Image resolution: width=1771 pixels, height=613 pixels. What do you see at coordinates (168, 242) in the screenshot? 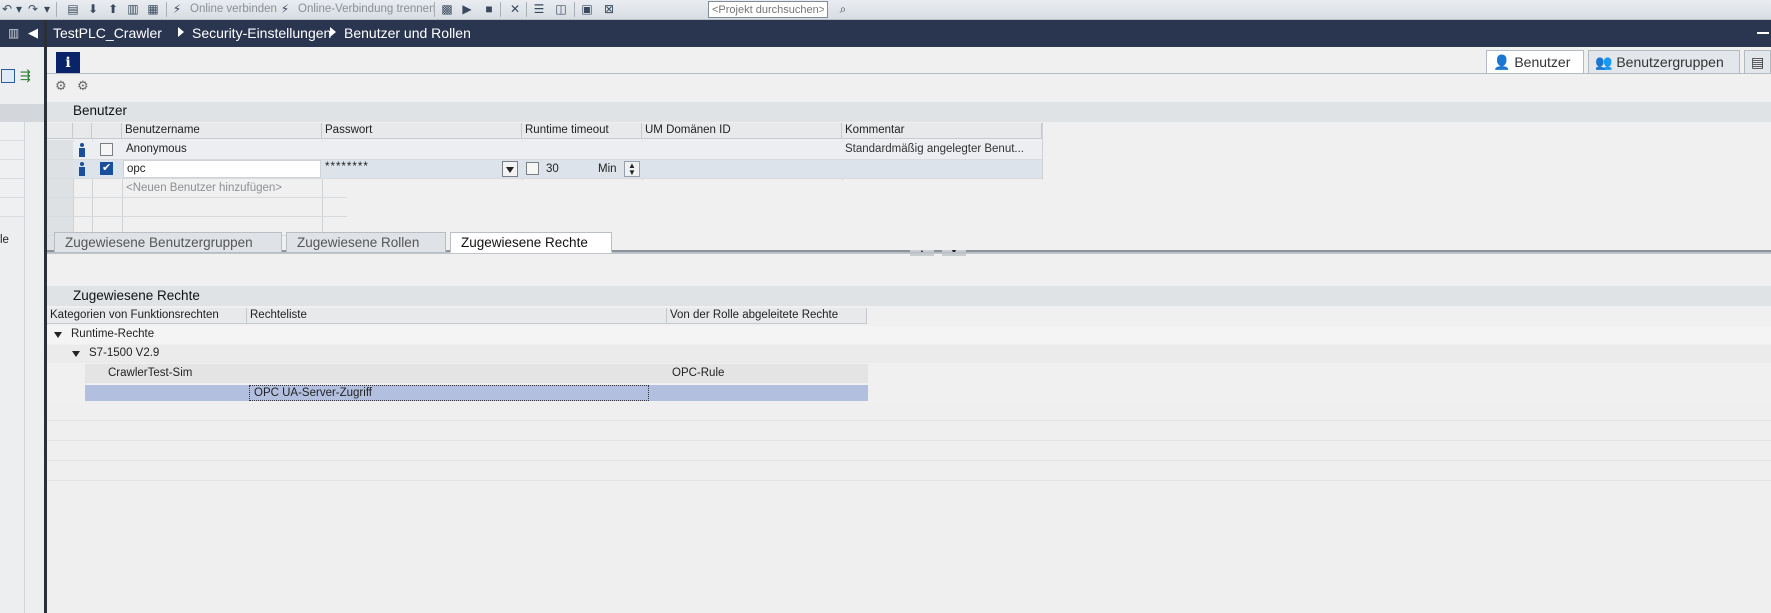
I see `tab-assigned-user-groups: Zugewiesene Benutzergruppen` at bounding box center [168, 242].